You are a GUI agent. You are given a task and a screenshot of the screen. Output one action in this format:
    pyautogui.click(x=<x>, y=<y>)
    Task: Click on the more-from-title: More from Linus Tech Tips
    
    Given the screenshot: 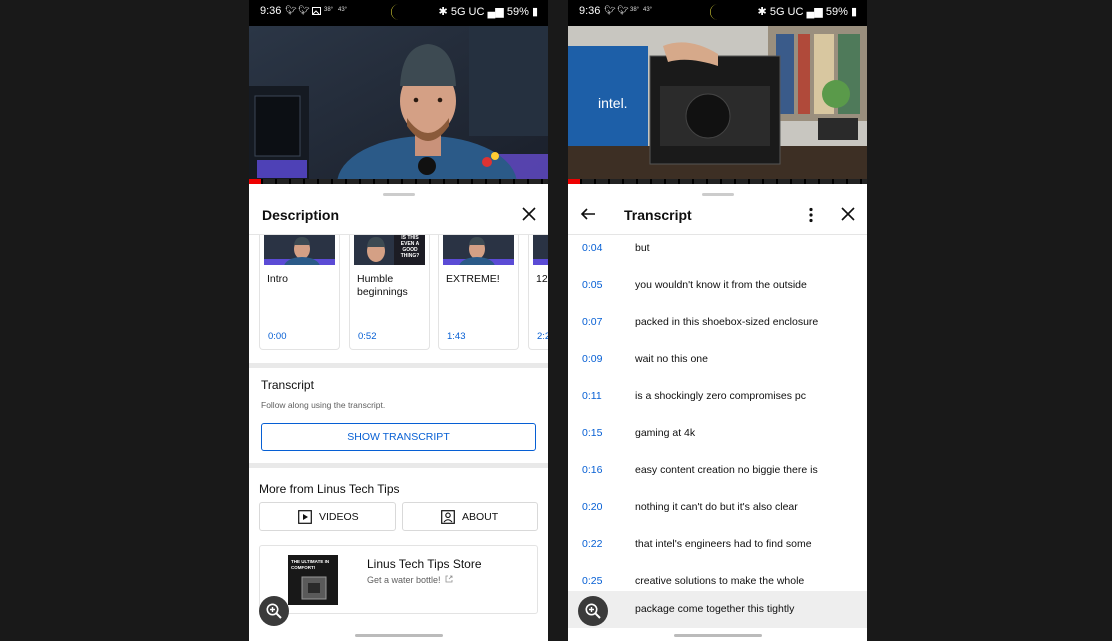 What is the action you would take?
    pyautogui.click(x=329, y=489)
    